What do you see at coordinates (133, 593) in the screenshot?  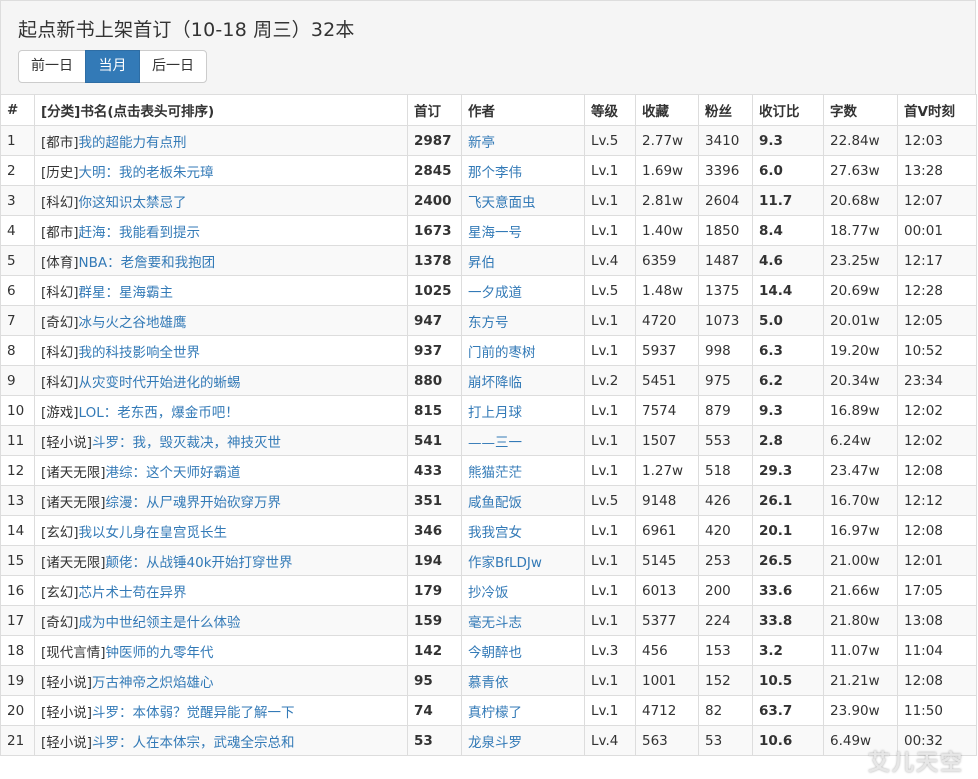 I see `book-title-link: 芯片术士苟在异界` at bounding box center [133, 593].